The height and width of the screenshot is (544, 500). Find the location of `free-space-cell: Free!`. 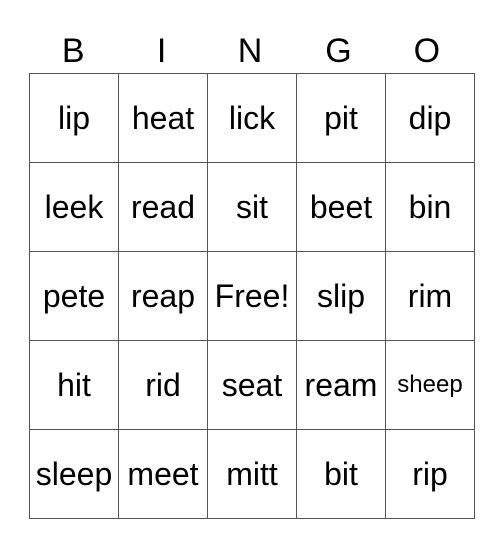

free-space-cell: Free! is located at coordinates (252, 296).